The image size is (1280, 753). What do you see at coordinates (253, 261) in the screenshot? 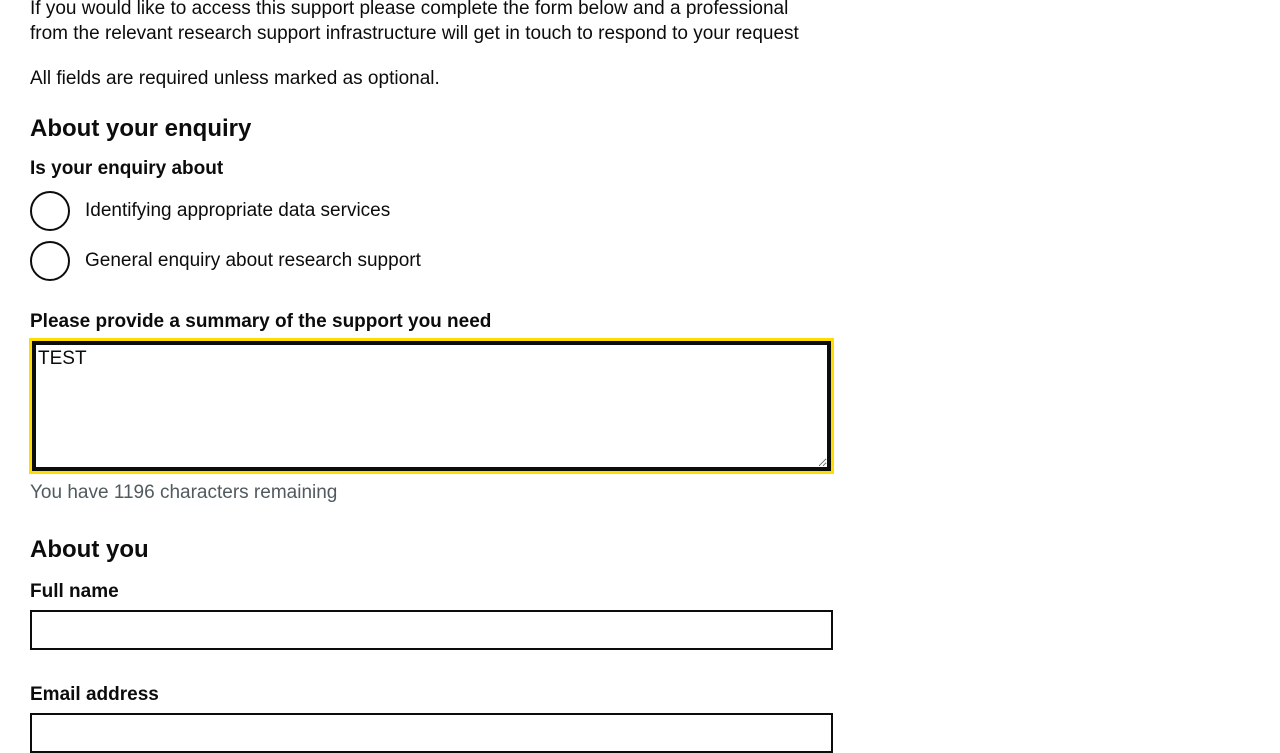
I see `radio-label: General enquiry about research support` at bounding box center [253, 261].